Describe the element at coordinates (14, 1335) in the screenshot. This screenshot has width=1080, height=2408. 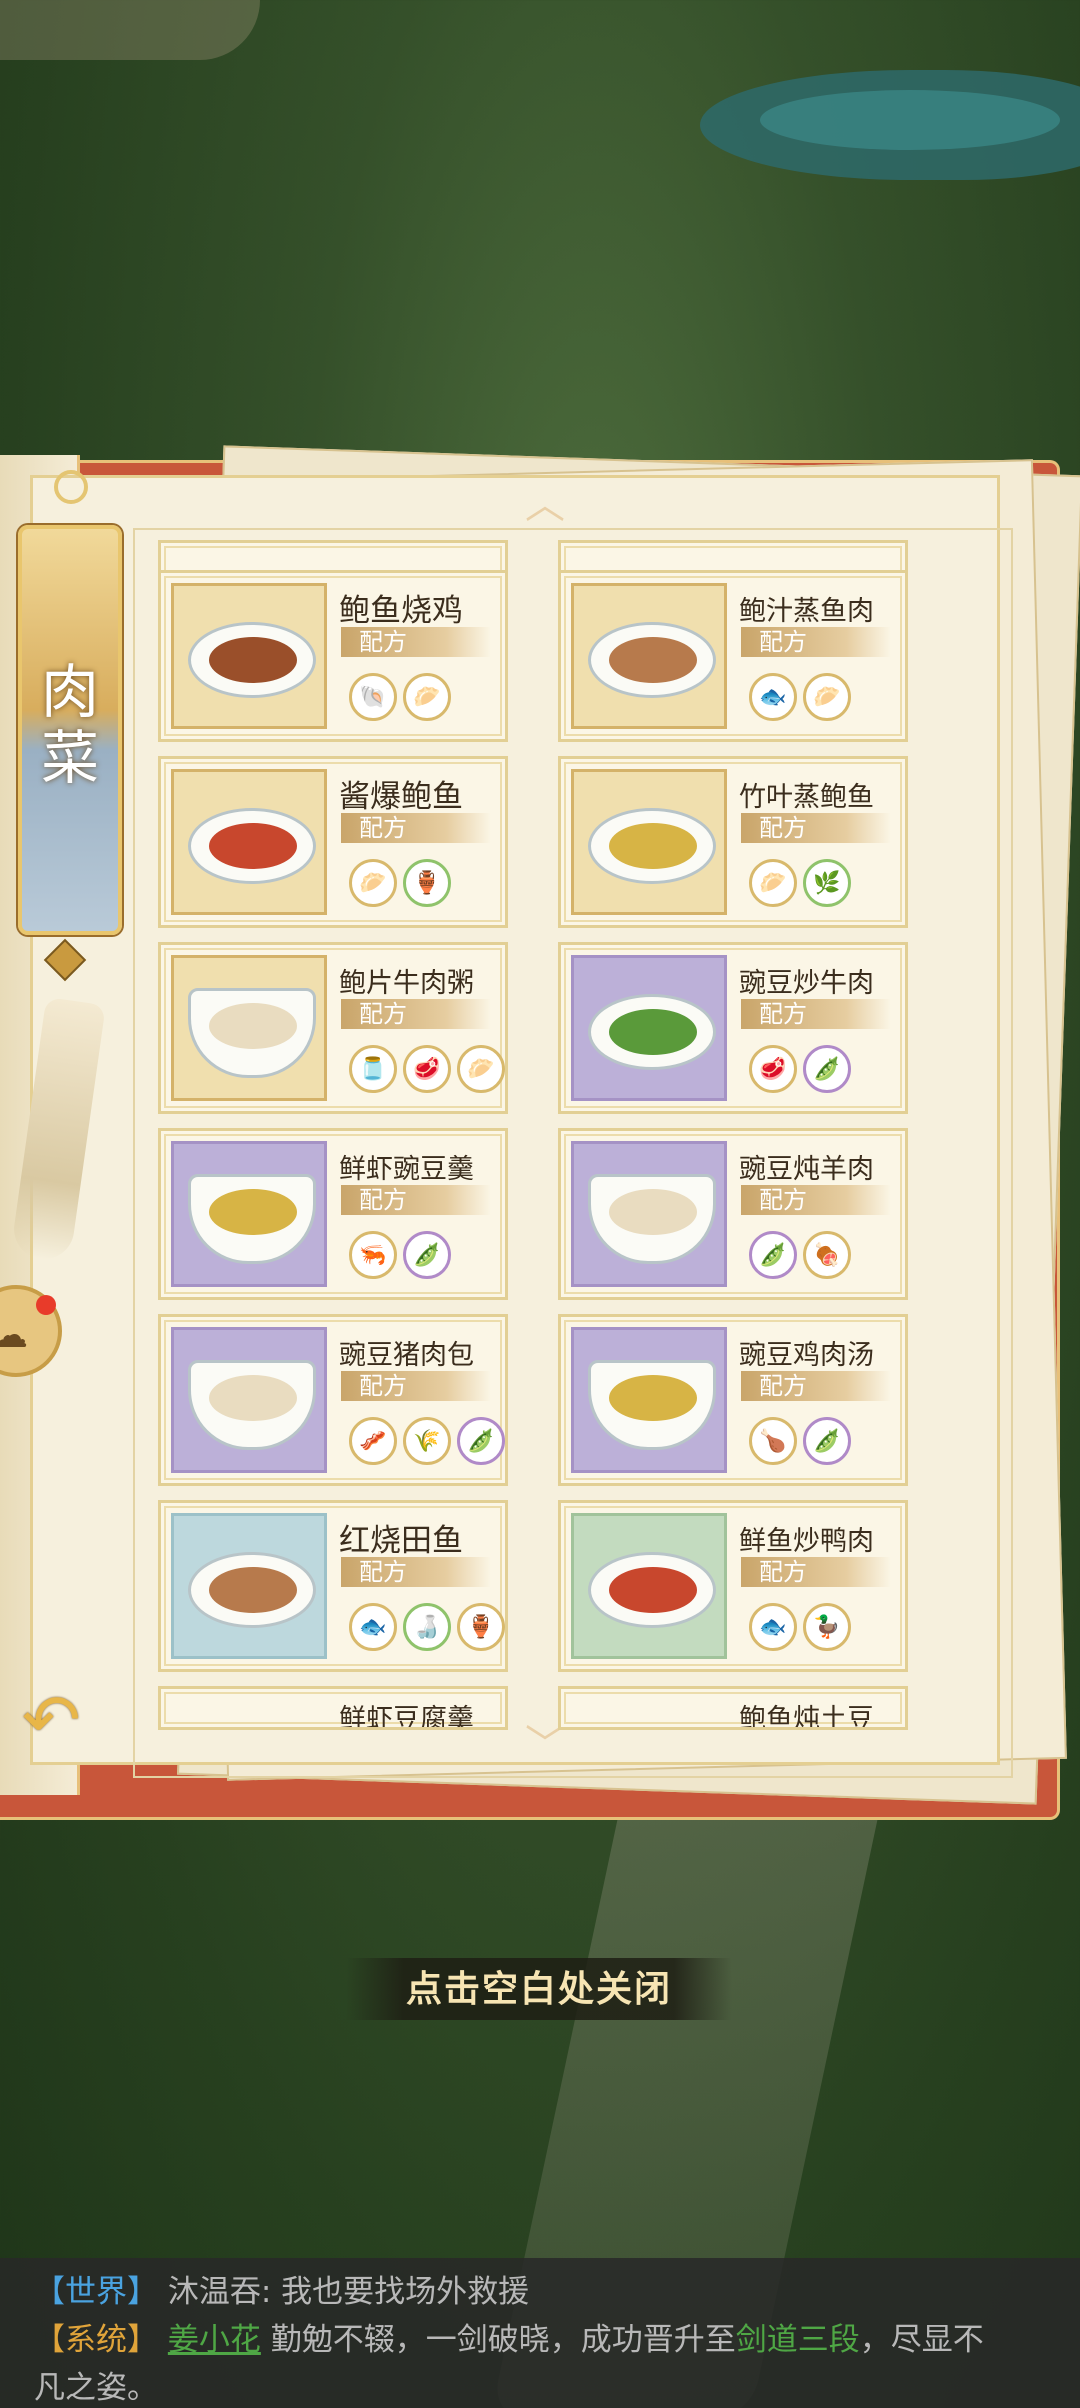
I see `cloud-icon: ☁` at that location.